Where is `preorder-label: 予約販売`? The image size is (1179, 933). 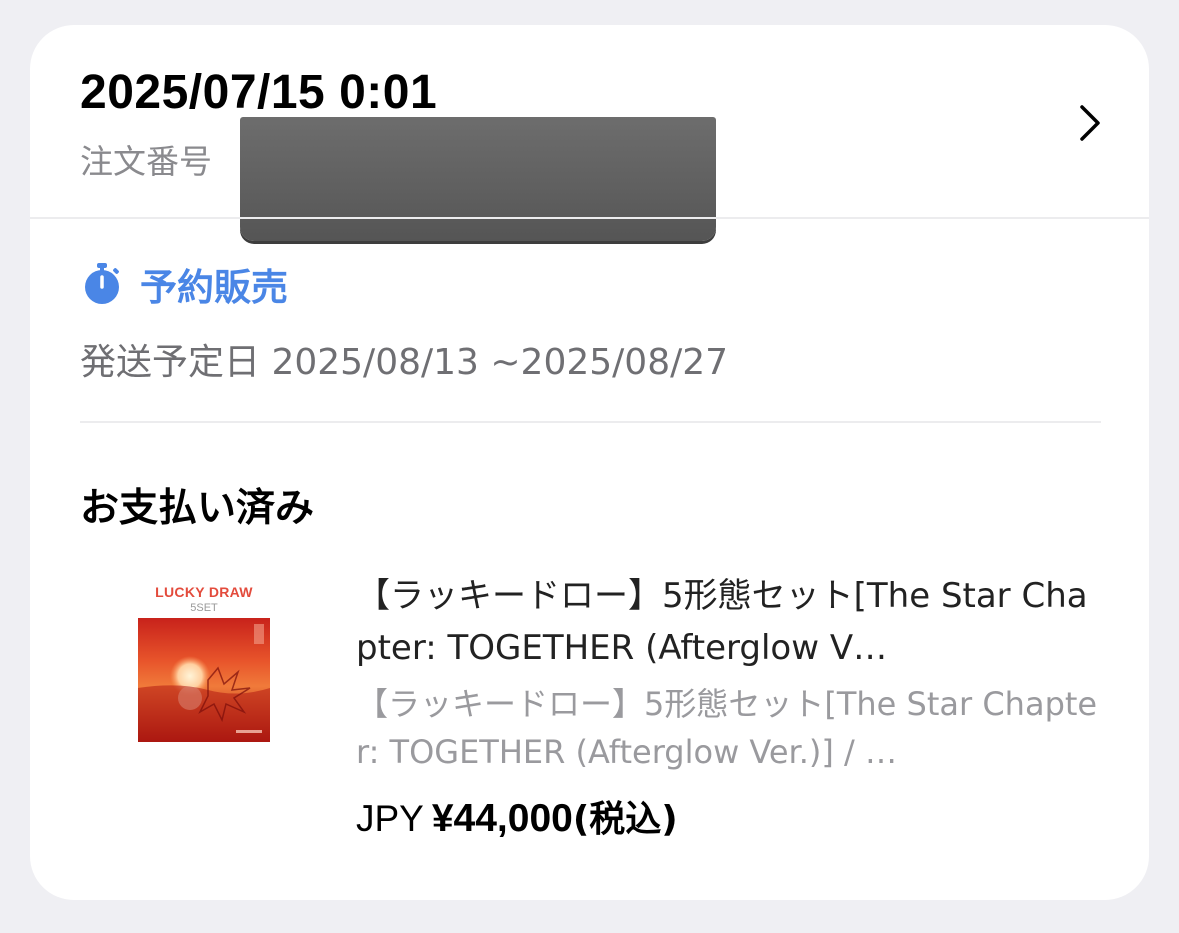 preorder-label: 予約販売 is located at coordinates (214, 287).